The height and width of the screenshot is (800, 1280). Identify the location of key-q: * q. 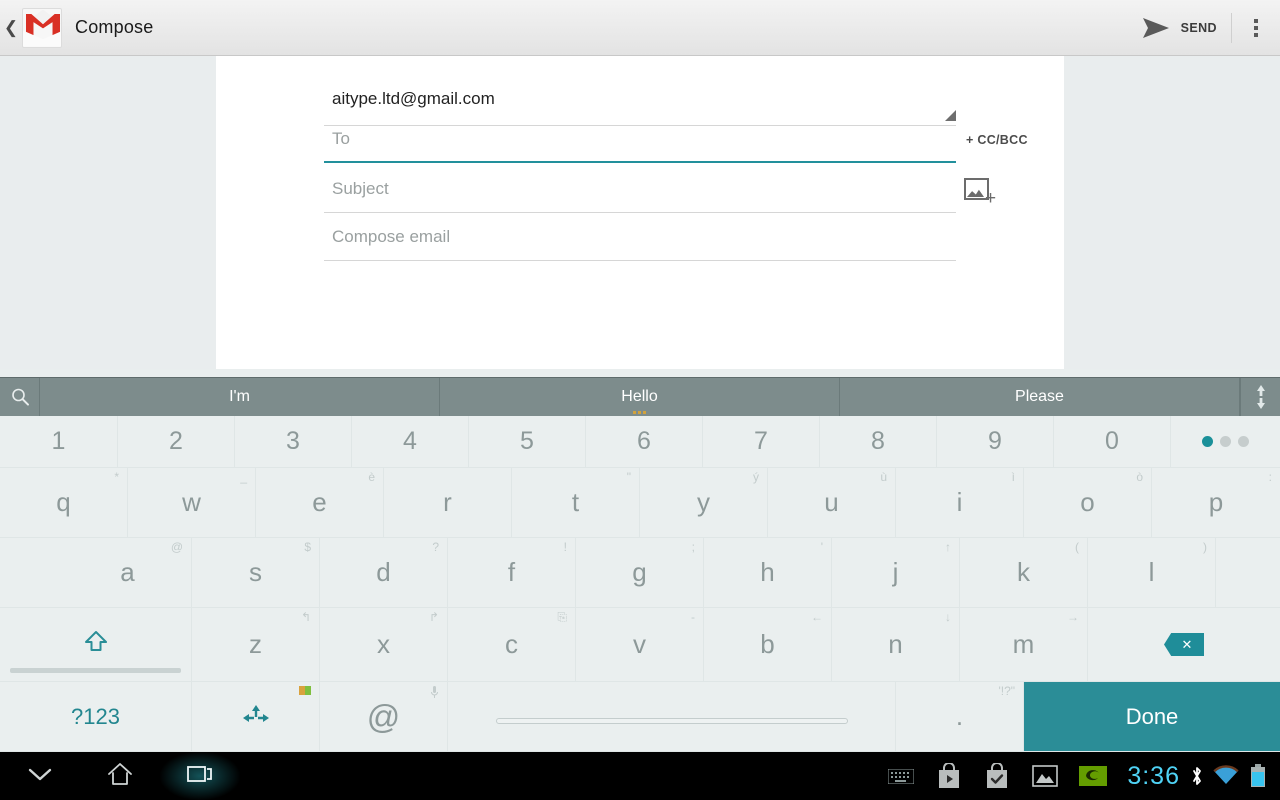
(64, 503).